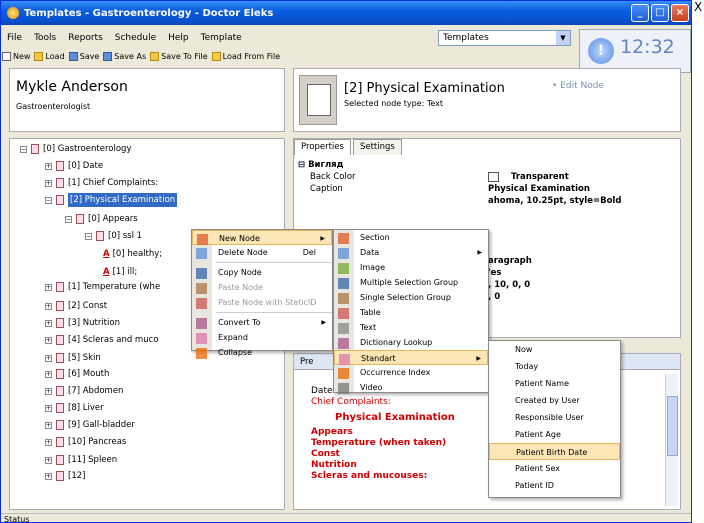  I want to click on context-menu-item-paste-node: Paste Node, so click(262, 287).